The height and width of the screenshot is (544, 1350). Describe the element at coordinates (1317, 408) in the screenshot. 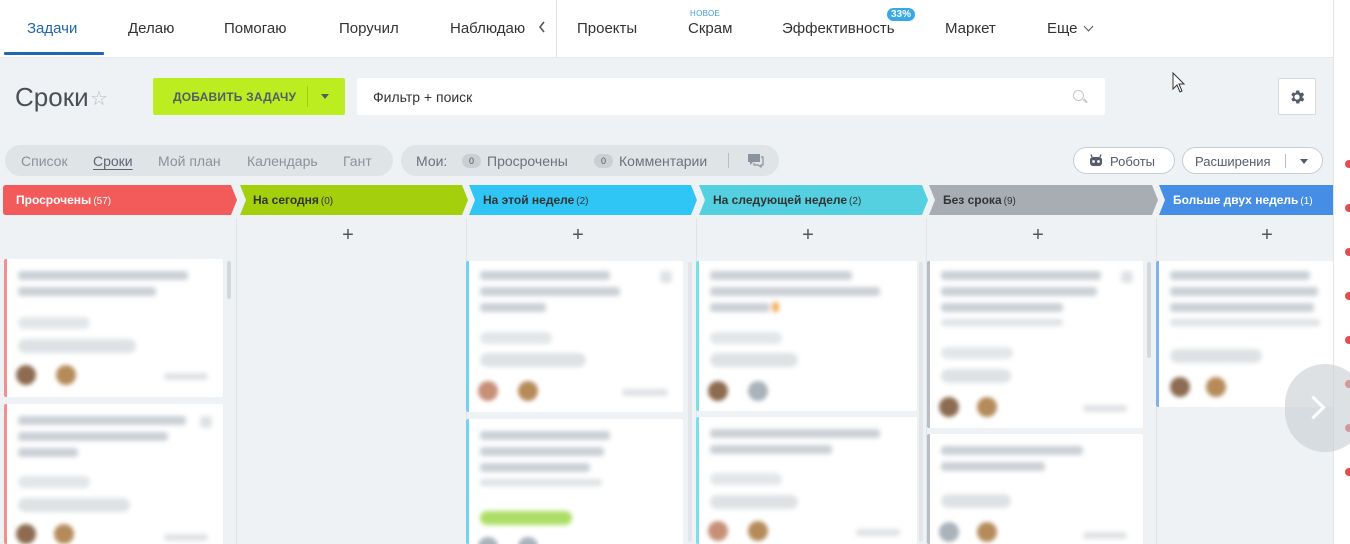

I see `scroll-right-arrow-icon` at that location.